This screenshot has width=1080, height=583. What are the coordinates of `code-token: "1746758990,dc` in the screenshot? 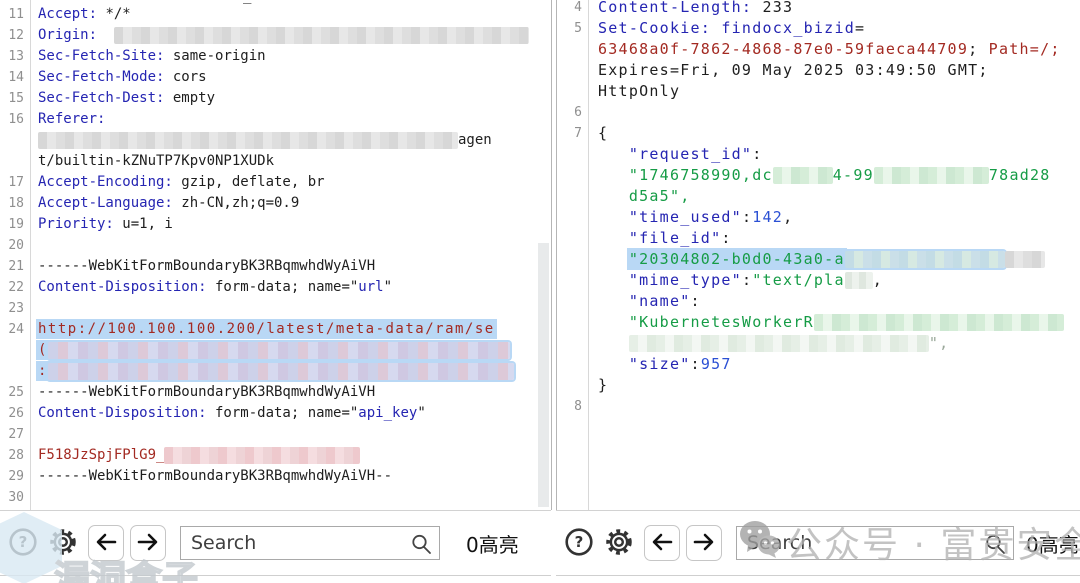 It's located at (700, 175).